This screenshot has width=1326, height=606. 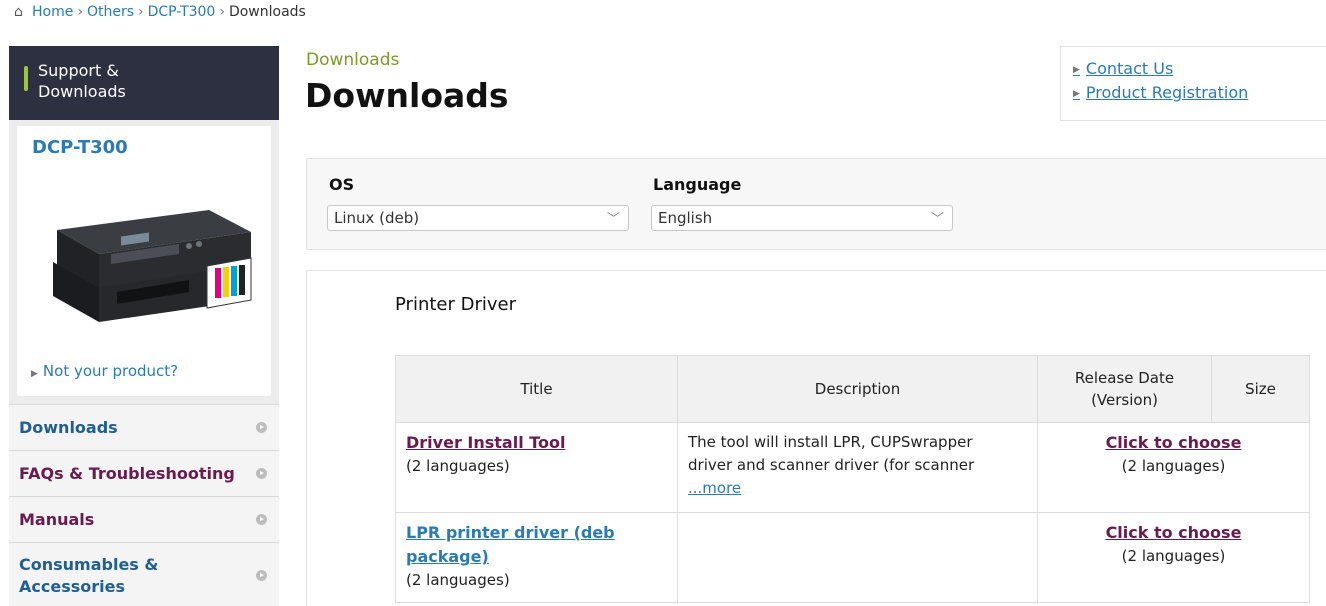 What do you see at coordinates (68, 427) in the screenshot?
I see `sidebar-item-label: Downloads` at bounding box center [68, 427].